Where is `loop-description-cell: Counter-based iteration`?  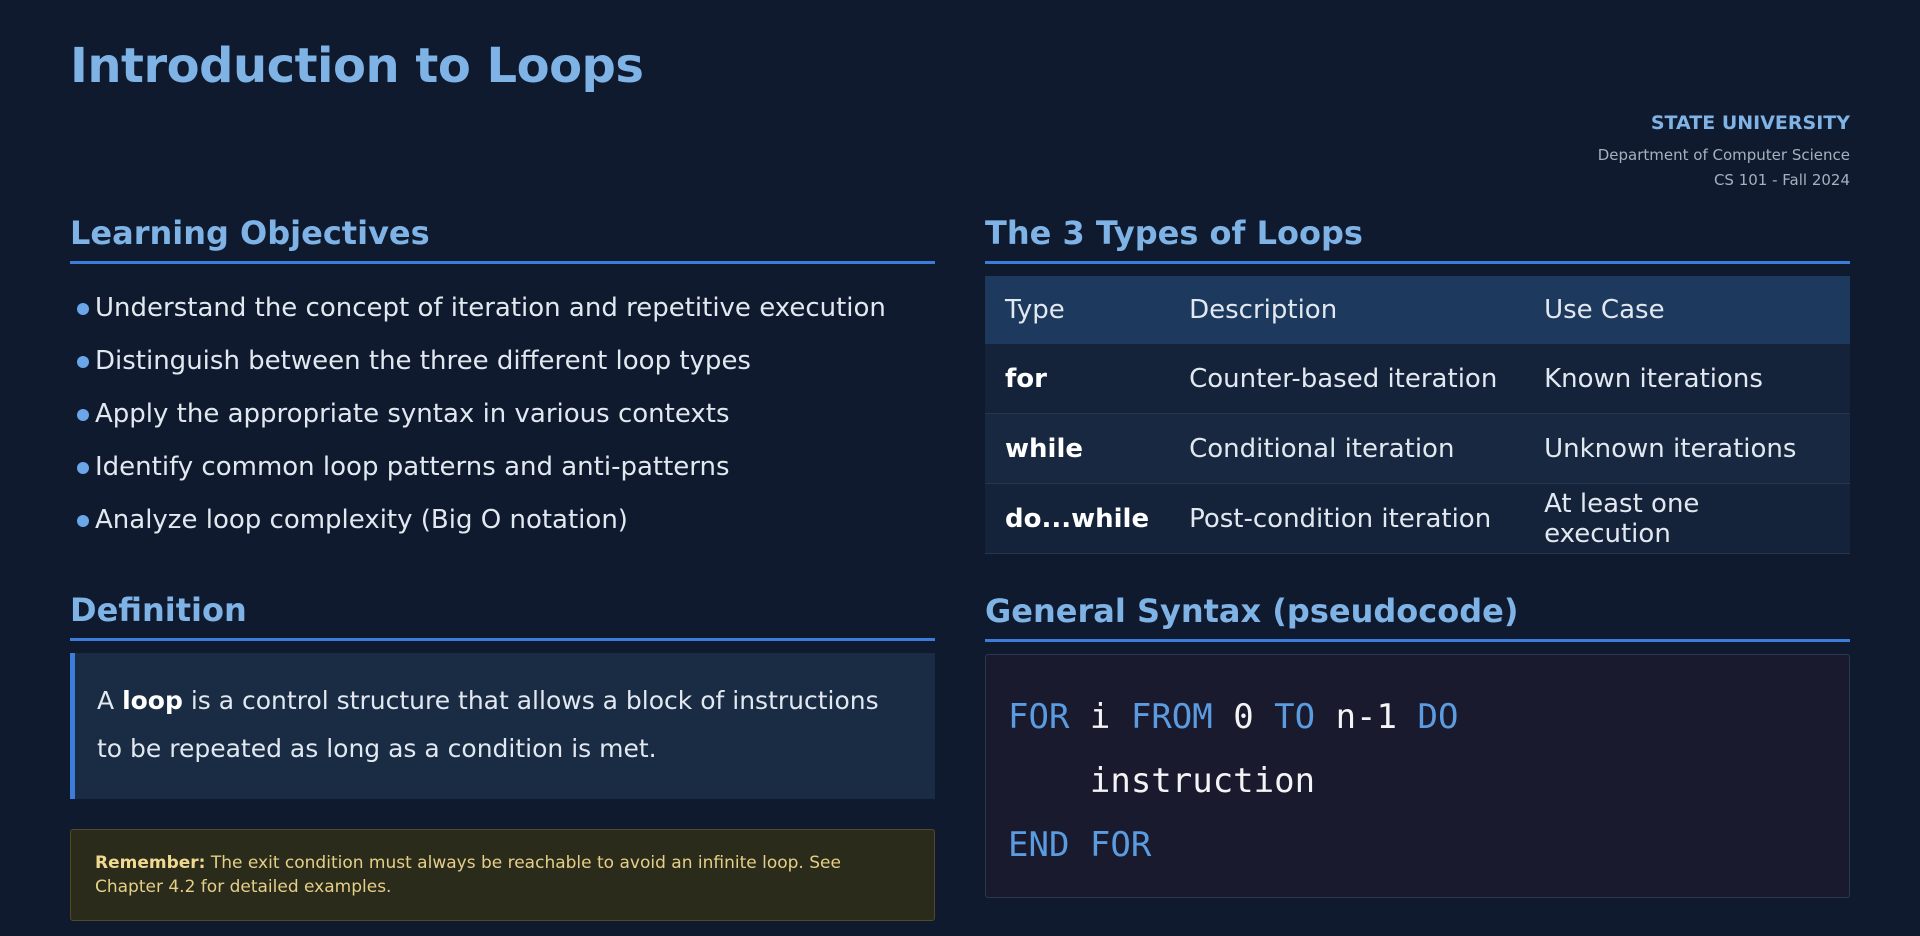
loop-description-cell: Counter-based iteration is located at coordinates (1347, 379).